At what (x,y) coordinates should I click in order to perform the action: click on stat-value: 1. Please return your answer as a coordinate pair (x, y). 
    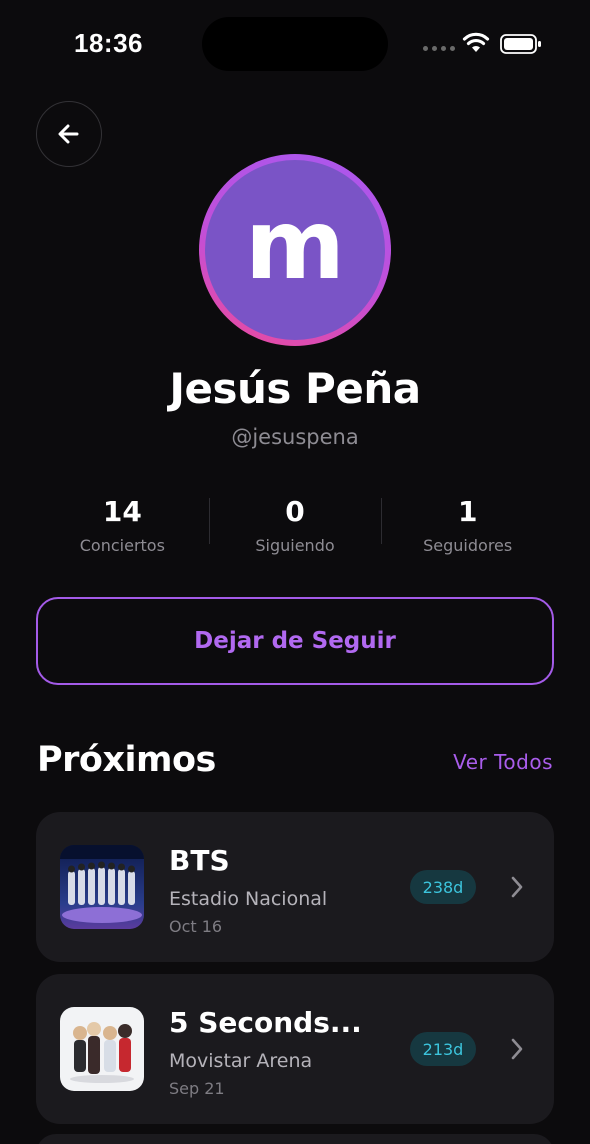
    Looking at the image, I should click on (467, 511).